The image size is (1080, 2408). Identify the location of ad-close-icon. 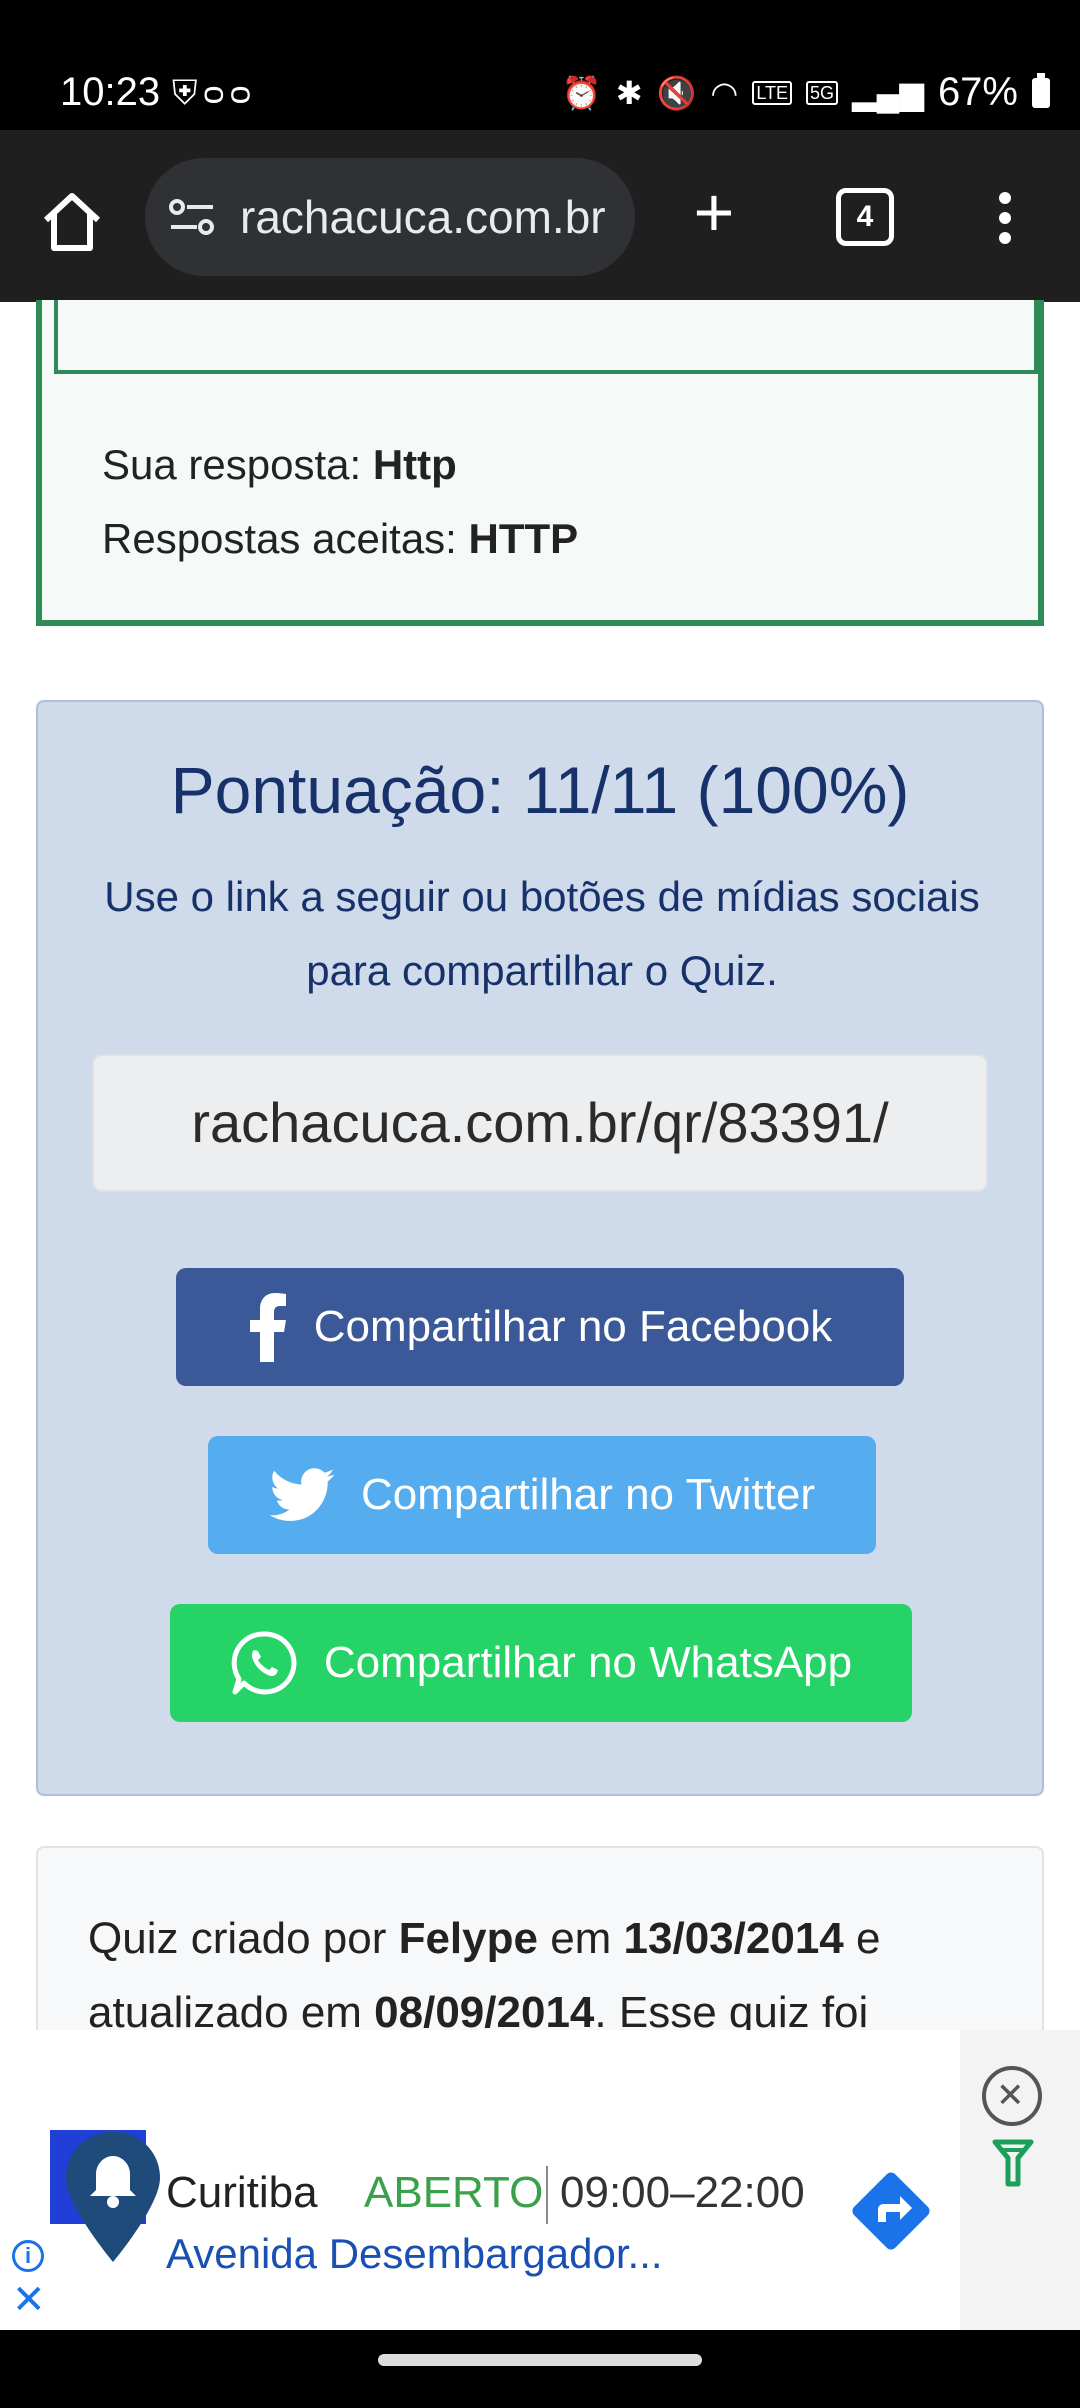
(1012, 2096).